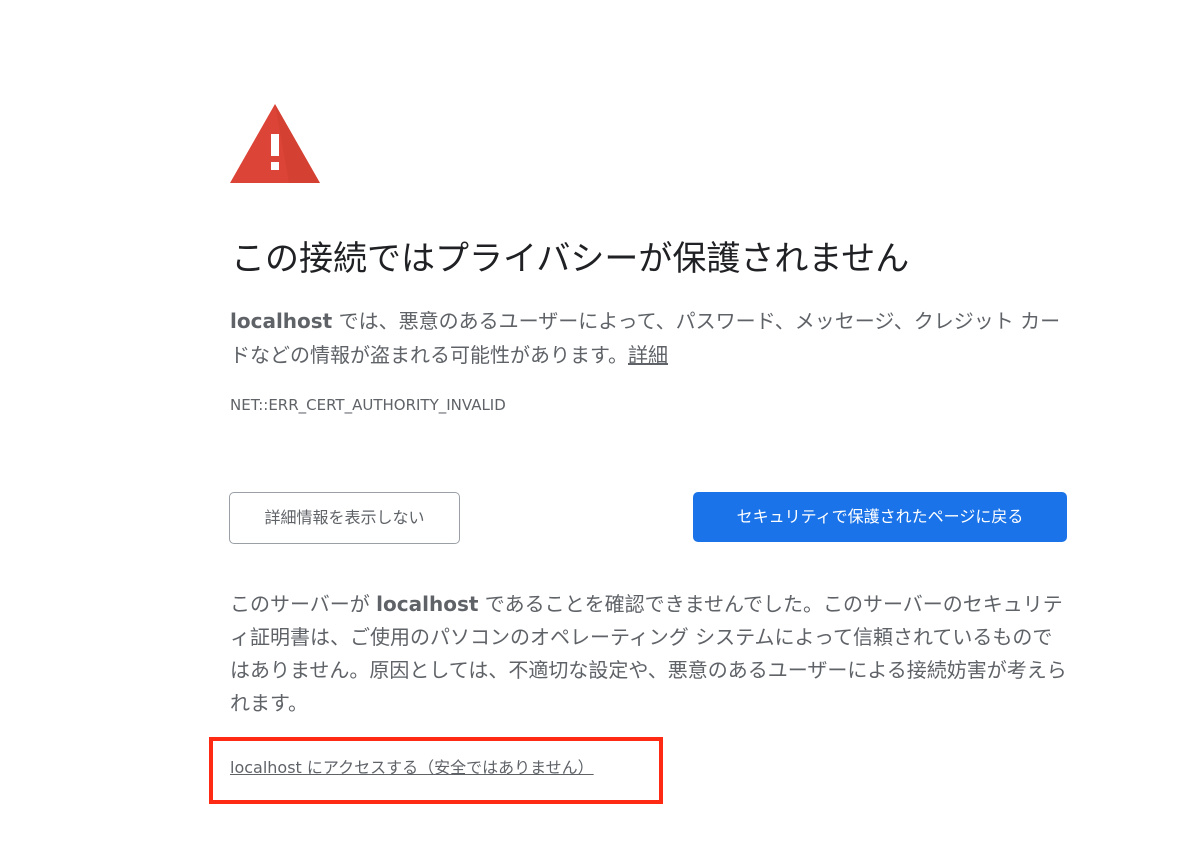  What do you see at coordinates (412, 768) in the screenshot?
I see `proceed-unsafe-link: localhost にアクセスする（安全ではありません）` at bounding box center [412, 768].